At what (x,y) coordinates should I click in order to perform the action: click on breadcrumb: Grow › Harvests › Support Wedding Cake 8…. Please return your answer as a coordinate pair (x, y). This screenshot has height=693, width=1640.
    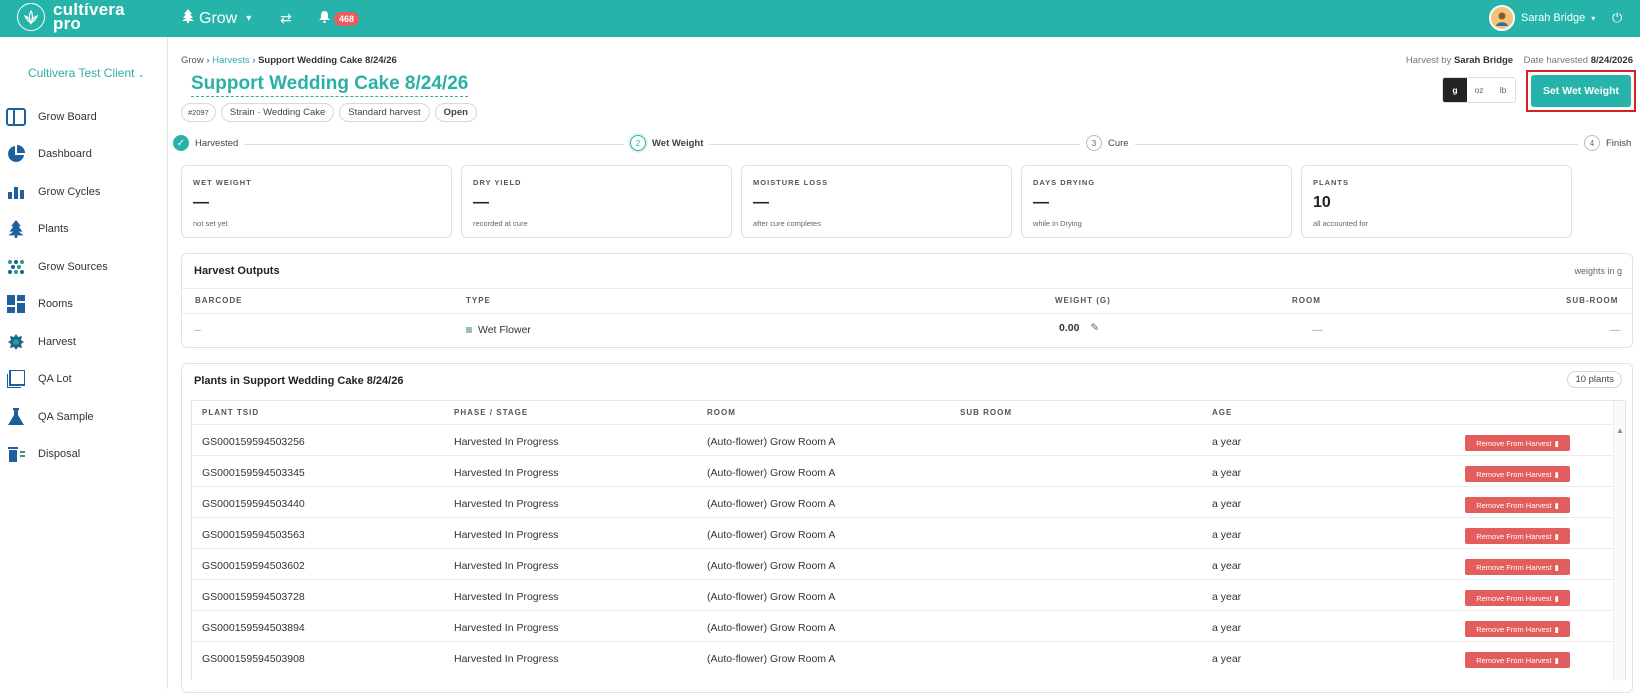
    Looking at the image, I should click on (289, 60).